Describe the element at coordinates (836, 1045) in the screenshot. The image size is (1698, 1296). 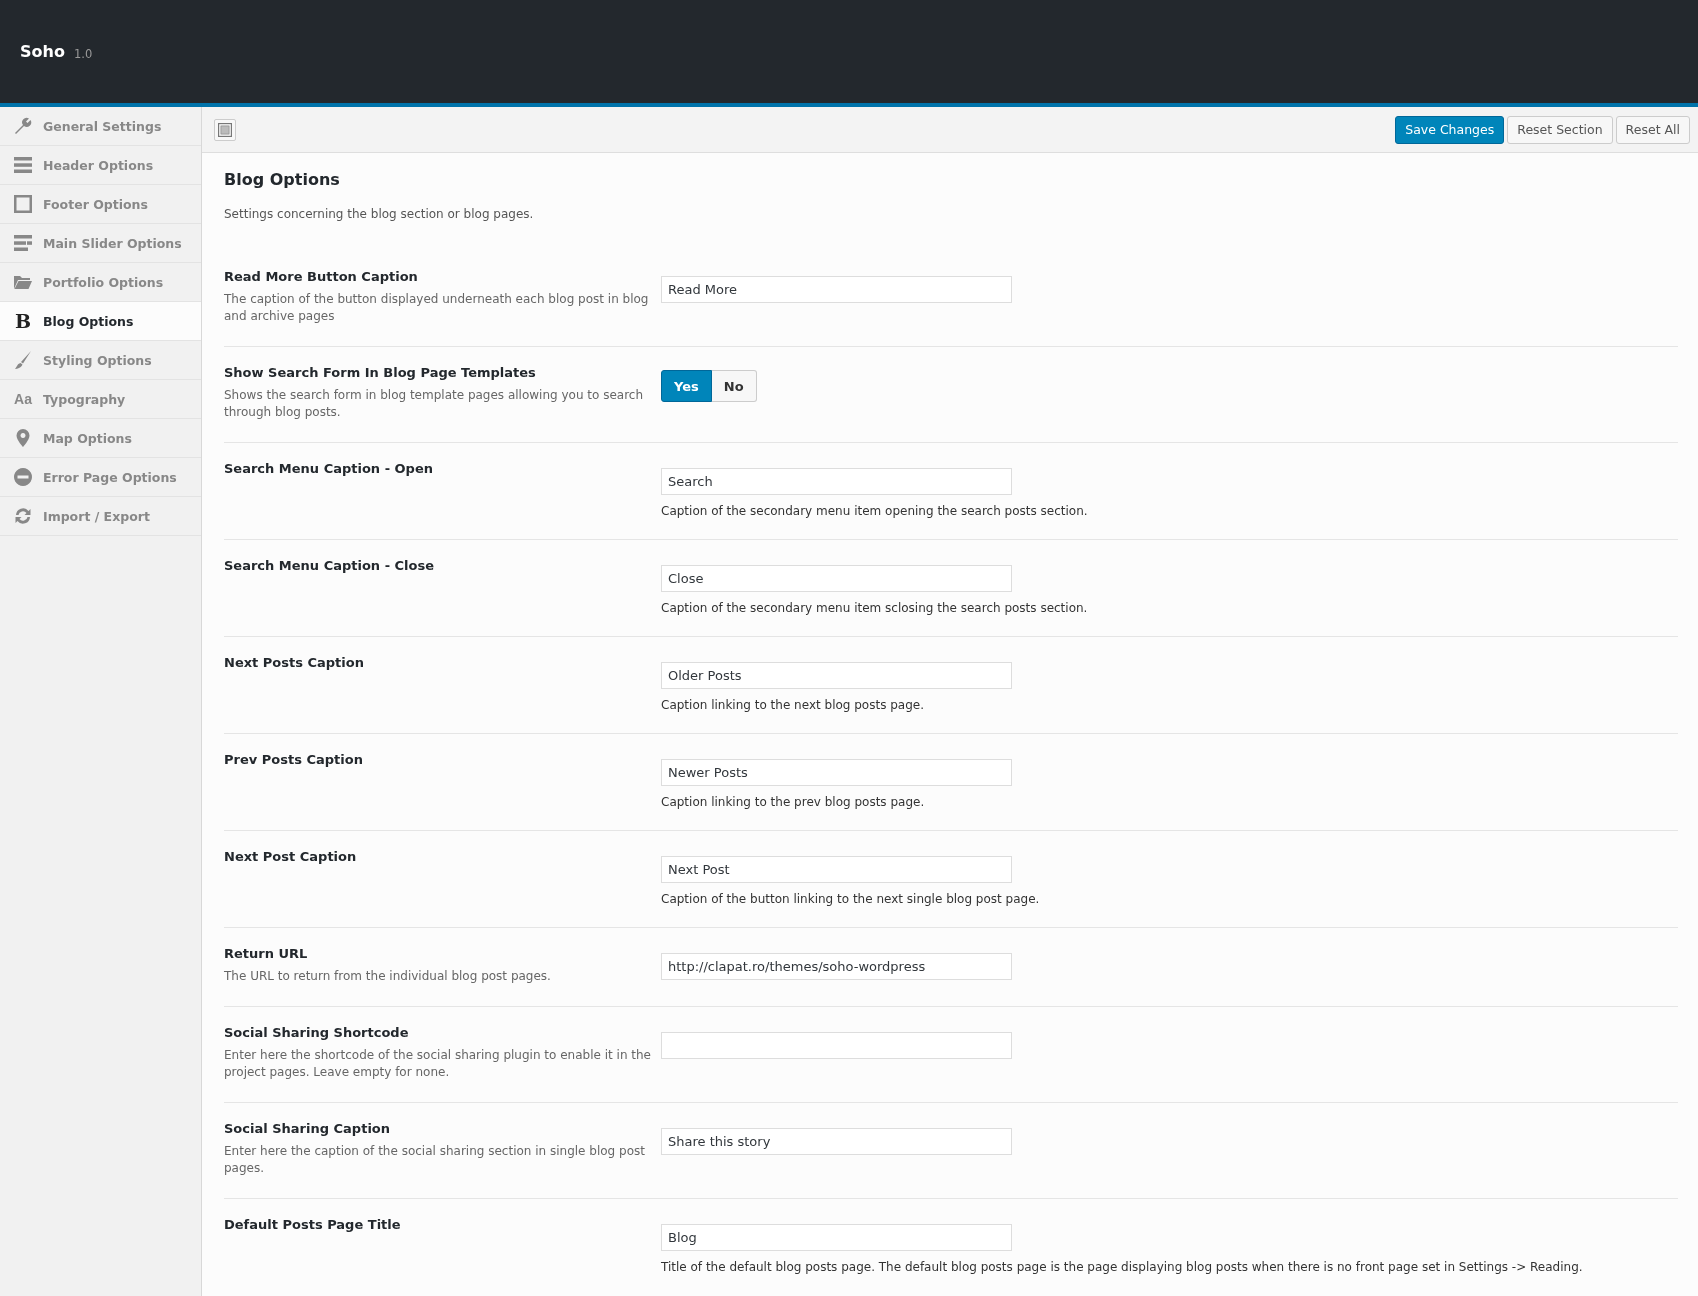
I see `text-input` at that location.